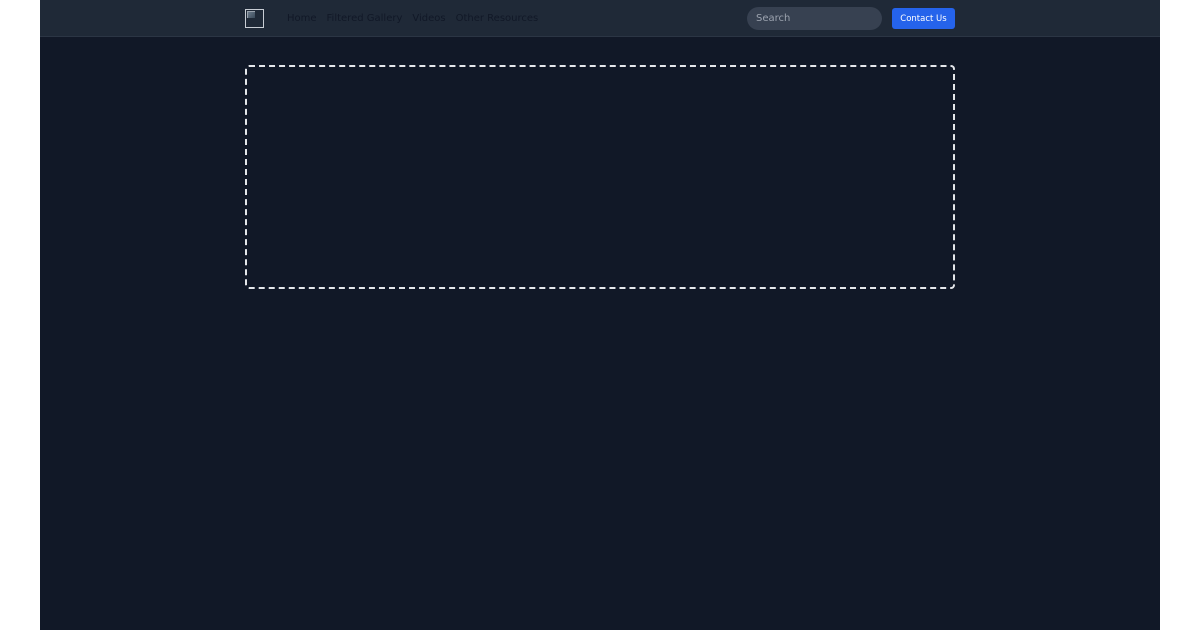  I want to click on contact-us-button: Contact Us, so click(923, 18).